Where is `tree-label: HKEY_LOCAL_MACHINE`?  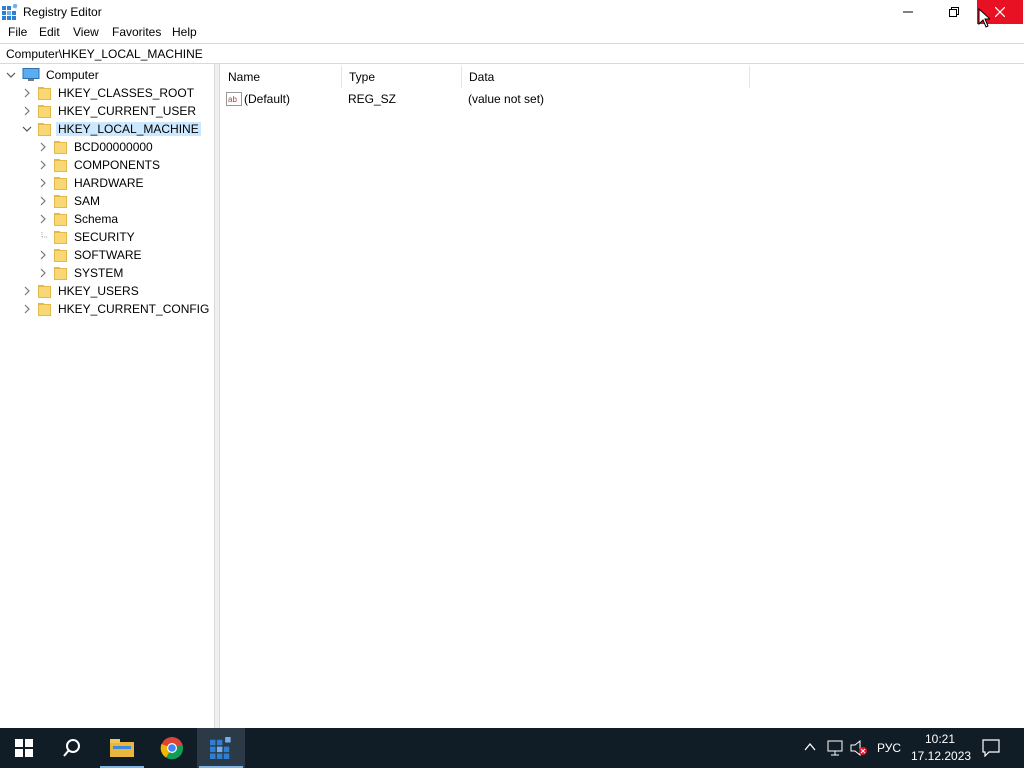
tree-label: HKEY_LOCAL_MACHINE is located at coordinates (128, 129).